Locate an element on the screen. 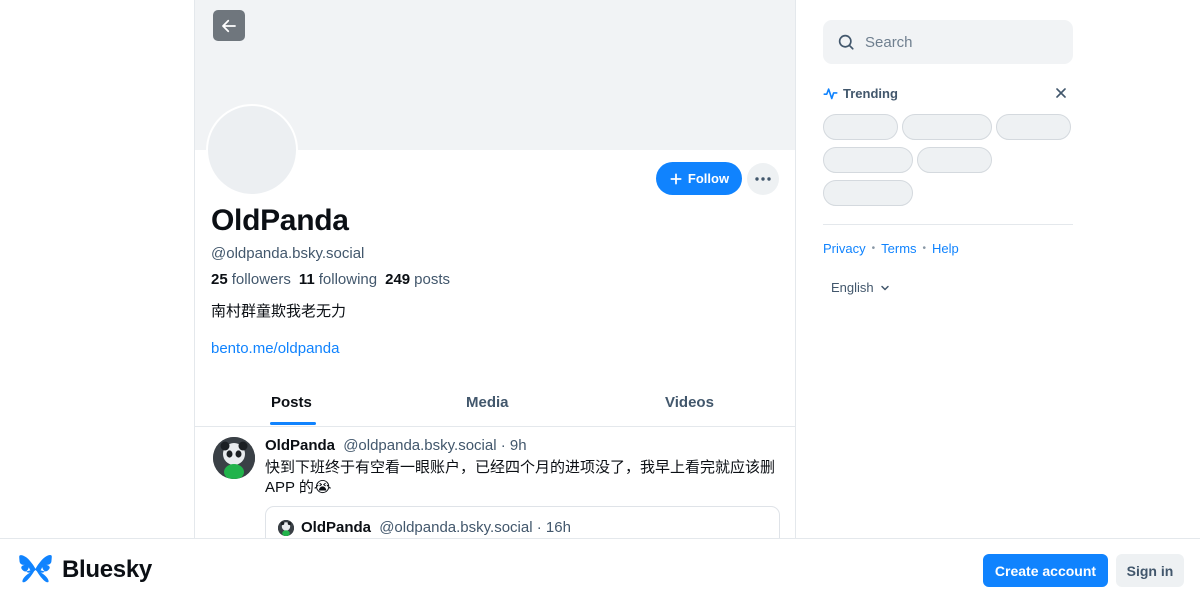 The height and width of the screenshot is (600, 1200). language-selector: English is located at coordinates (860, 287).